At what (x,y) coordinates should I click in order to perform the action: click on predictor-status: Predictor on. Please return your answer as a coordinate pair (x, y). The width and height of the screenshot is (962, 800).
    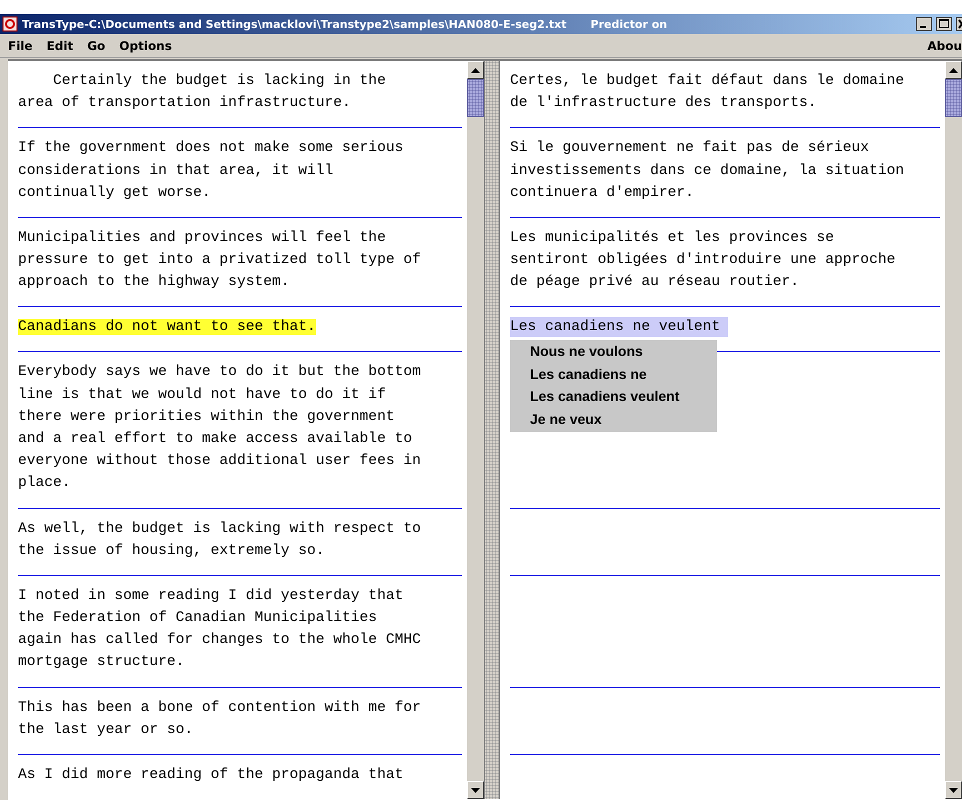
    Looking at the image, I should click on (629, 24).